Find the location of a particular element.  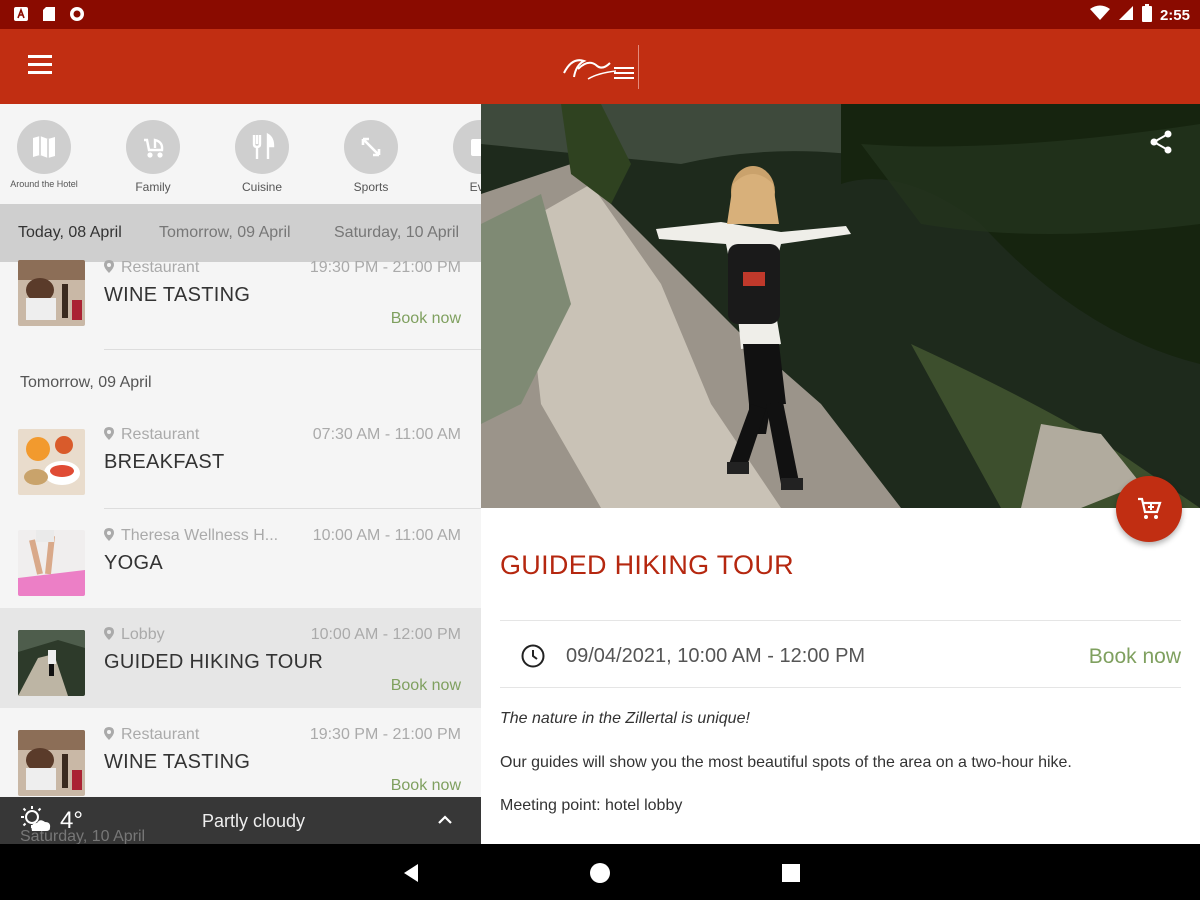

app-notification-icon is located at coordinates (21, 14).